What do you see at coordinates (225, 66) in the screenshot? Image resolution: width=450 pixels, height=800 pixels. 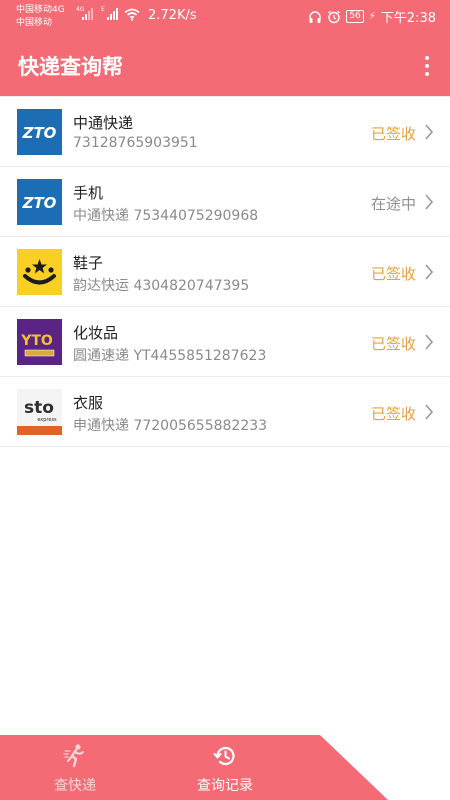 I see `app-bar: 快递查询帮` at bounding box center [225, 66].